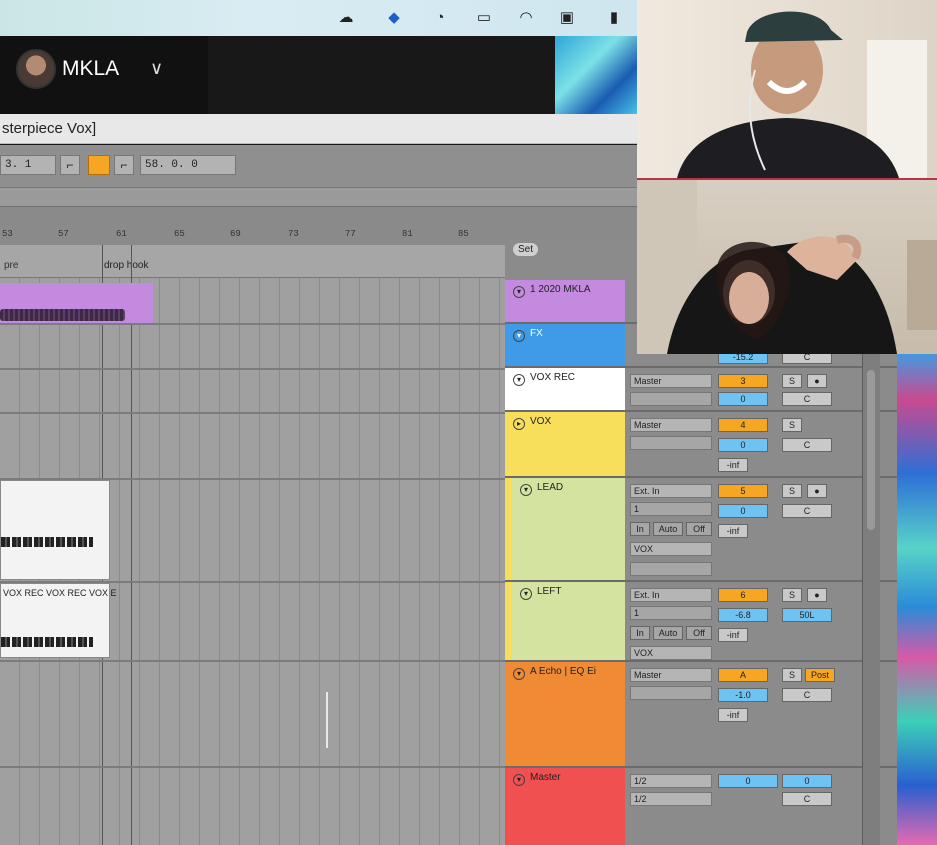  What do you see at coordinates (743, 695) in the screenshot?
I see `volume-field: -1.0` at bounding box center [743, 695].